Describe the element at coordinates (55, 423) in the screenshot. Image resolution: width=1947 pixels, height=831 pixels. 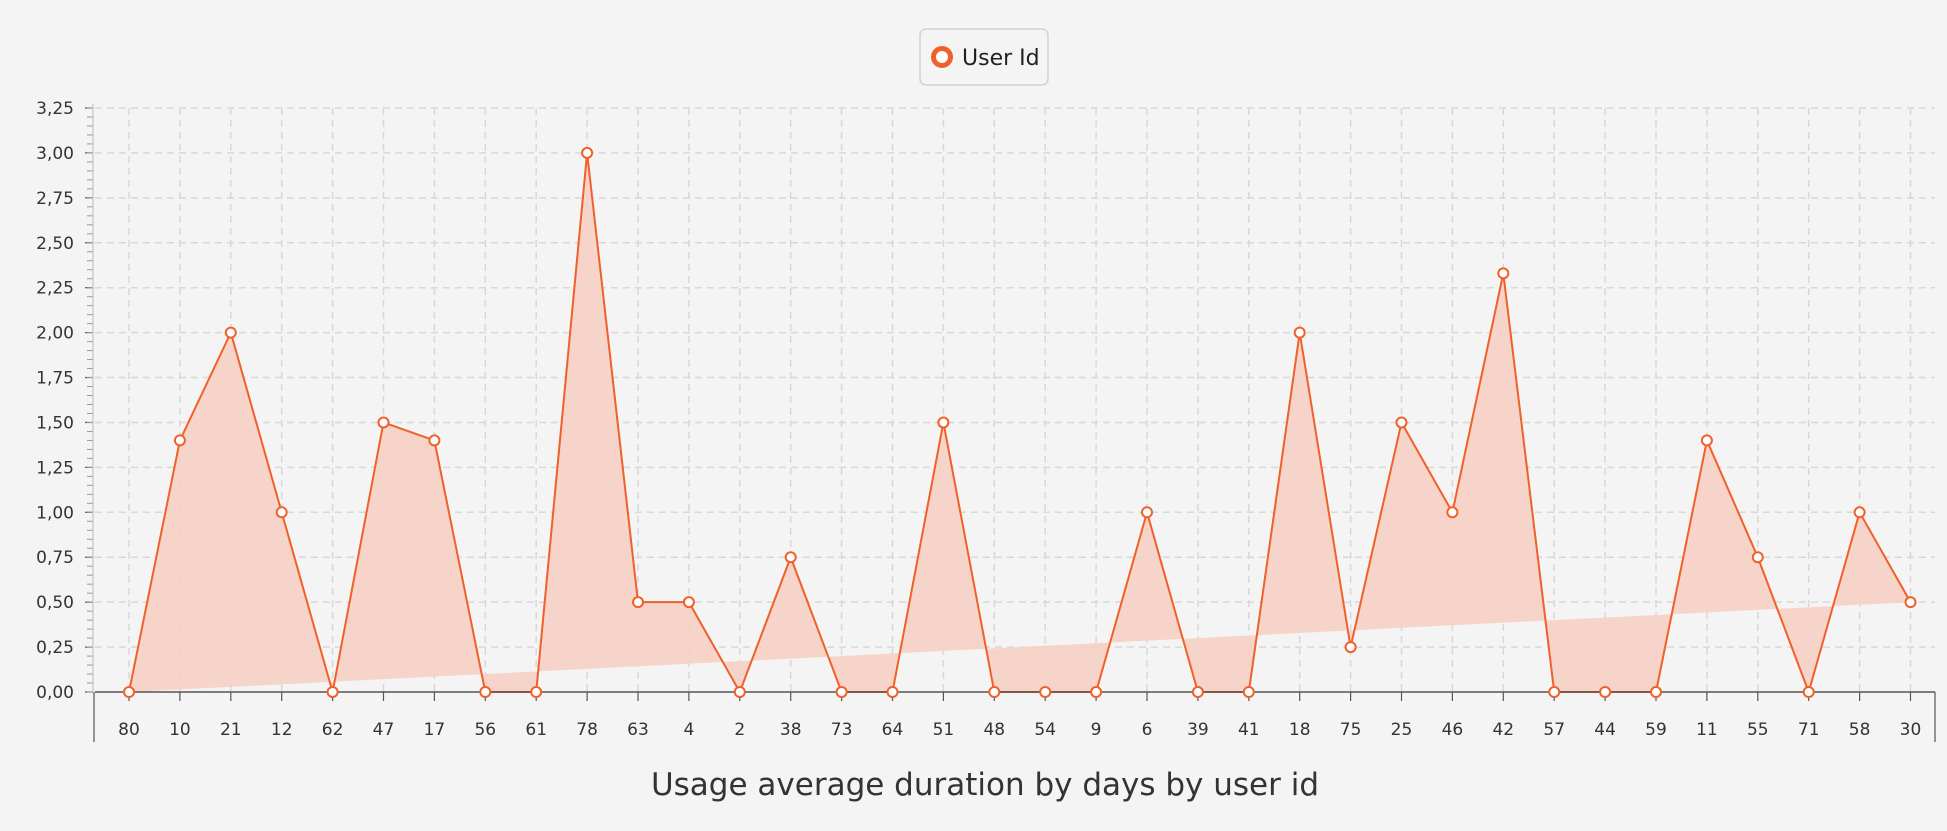
I see `y-tick-label: 1,50` at that location.